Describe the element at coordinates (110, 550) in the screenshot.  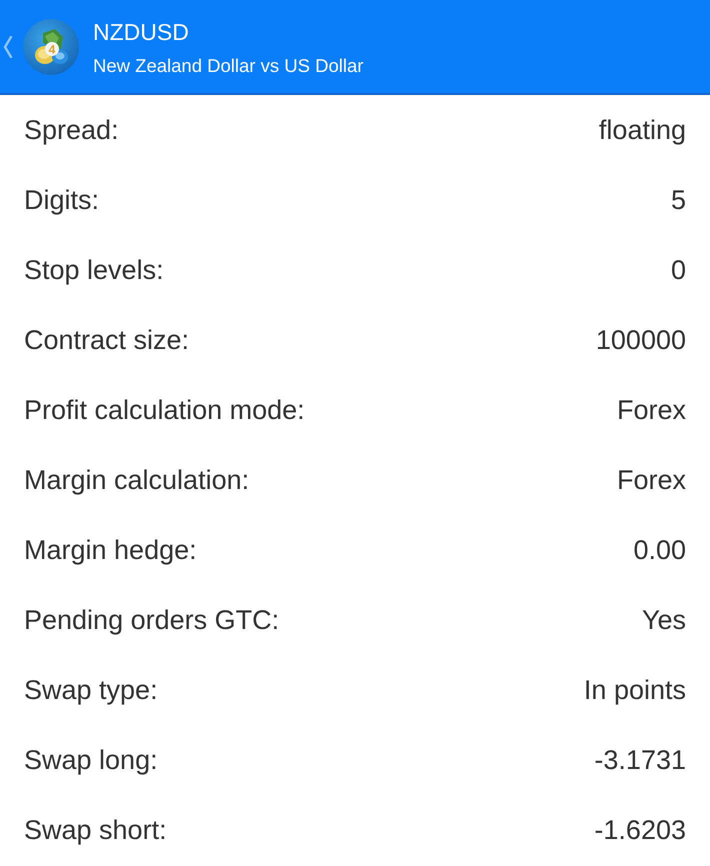
I see `property-label: Margin hedge:` at that location.